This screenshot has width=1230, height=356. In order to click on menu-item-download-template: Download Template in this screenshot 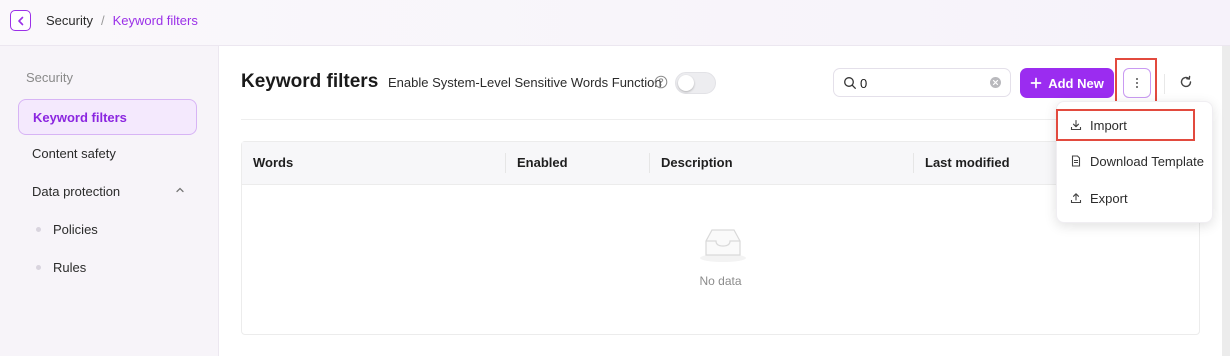, I will do `click(1134, 161)`.